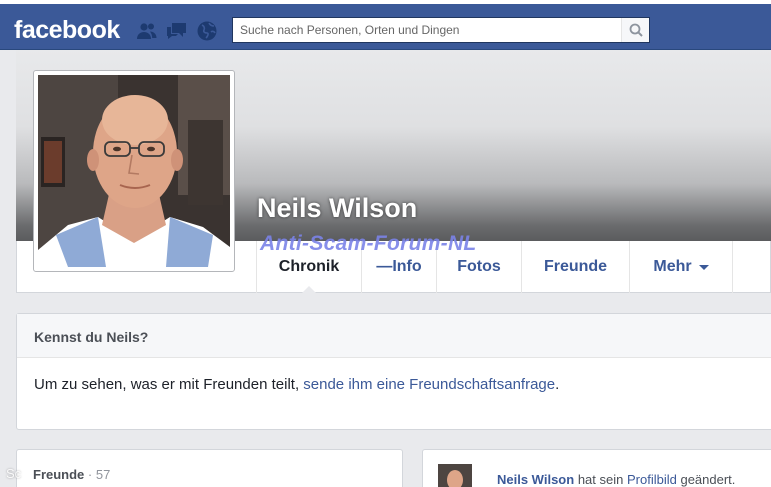 The image size is (771, 487). I want to click on story-author-link: Neils Wilson, so click(535, 479).